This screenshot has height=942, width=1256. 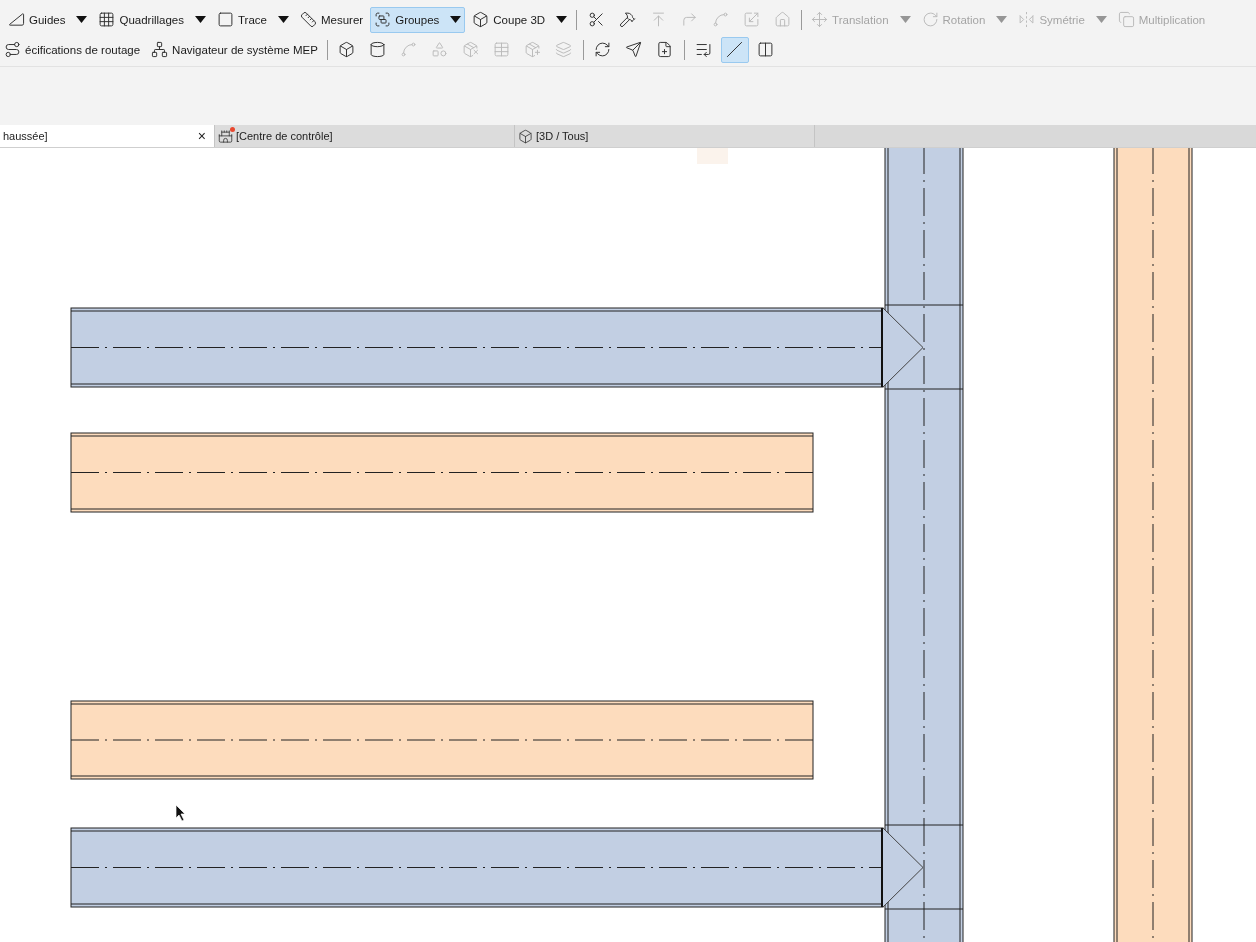 I want to click on view-tab: haussée] ×, so click(x=107, y=136).